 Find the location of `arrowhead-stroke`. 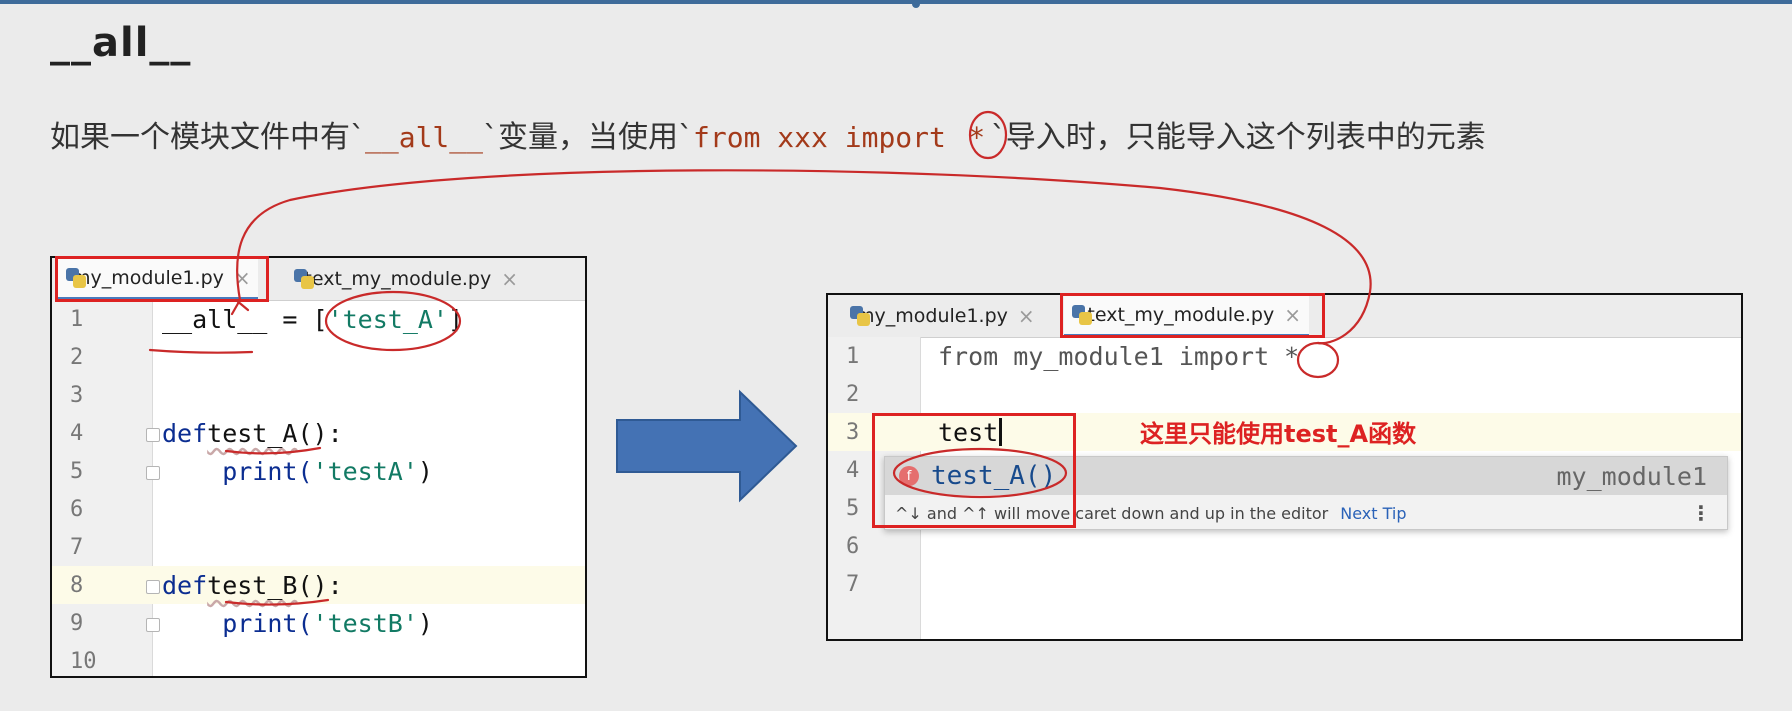

arrowhead-stroke is located at coordinates (240, 307).